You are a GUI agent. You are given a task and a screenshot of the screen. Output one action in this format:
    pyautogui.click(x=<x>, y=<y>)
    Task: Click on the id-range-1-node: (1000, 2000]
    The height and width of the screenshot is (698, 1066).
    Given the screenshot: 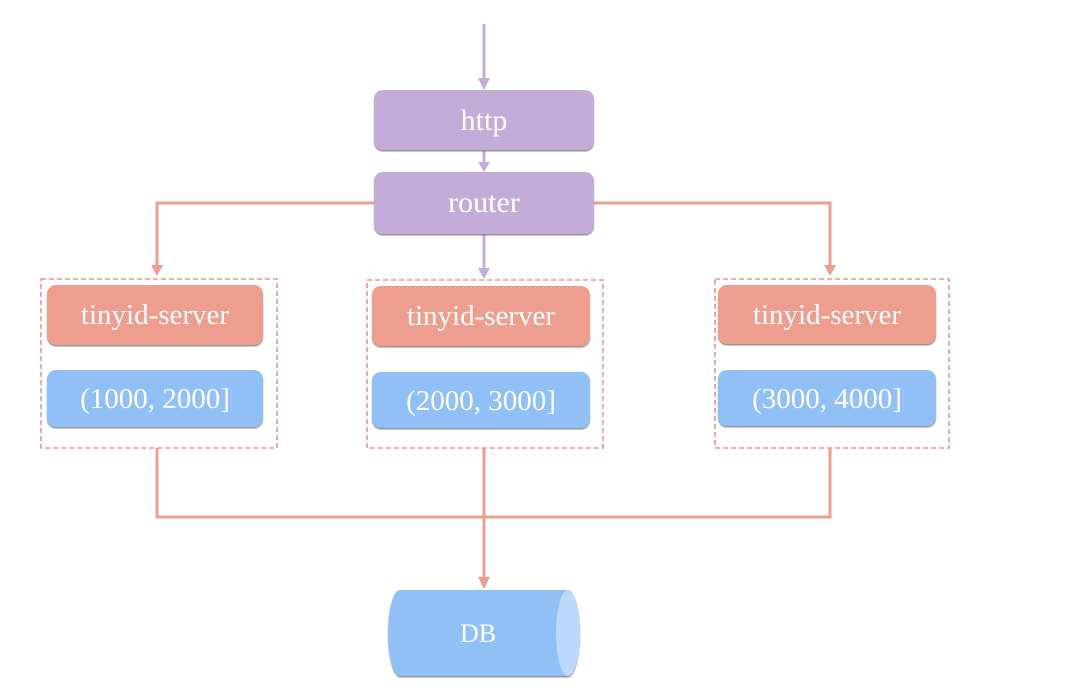 What is the action you would take?
    pyautogui.click(x=155, y=398)
    